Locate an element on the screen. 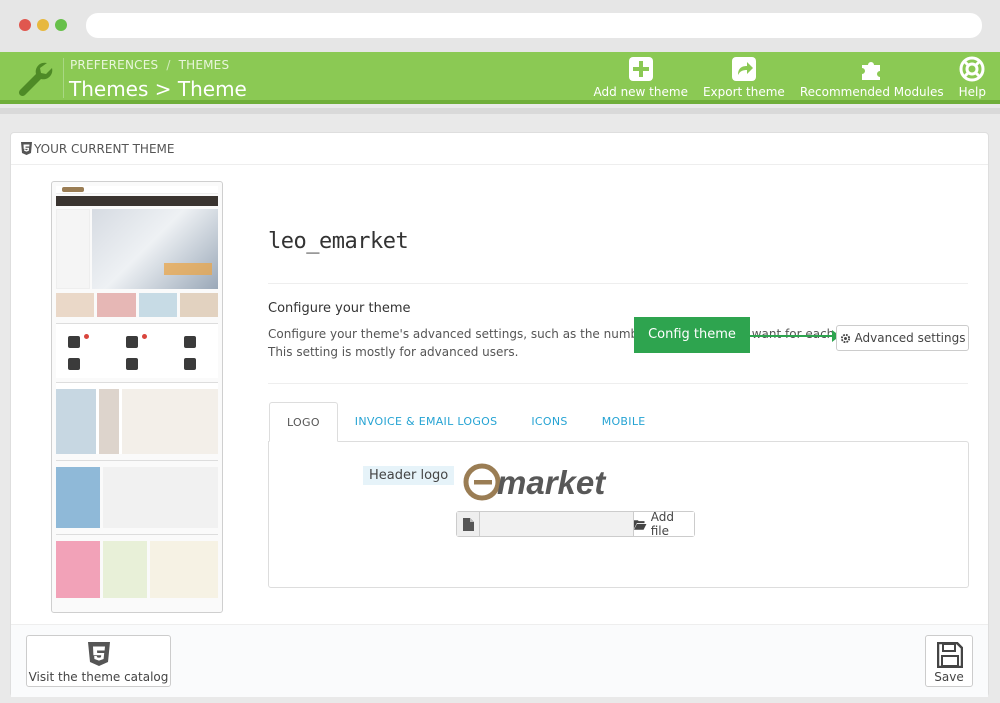  tab-logo: LOGO is located at coordinates (303, 422).